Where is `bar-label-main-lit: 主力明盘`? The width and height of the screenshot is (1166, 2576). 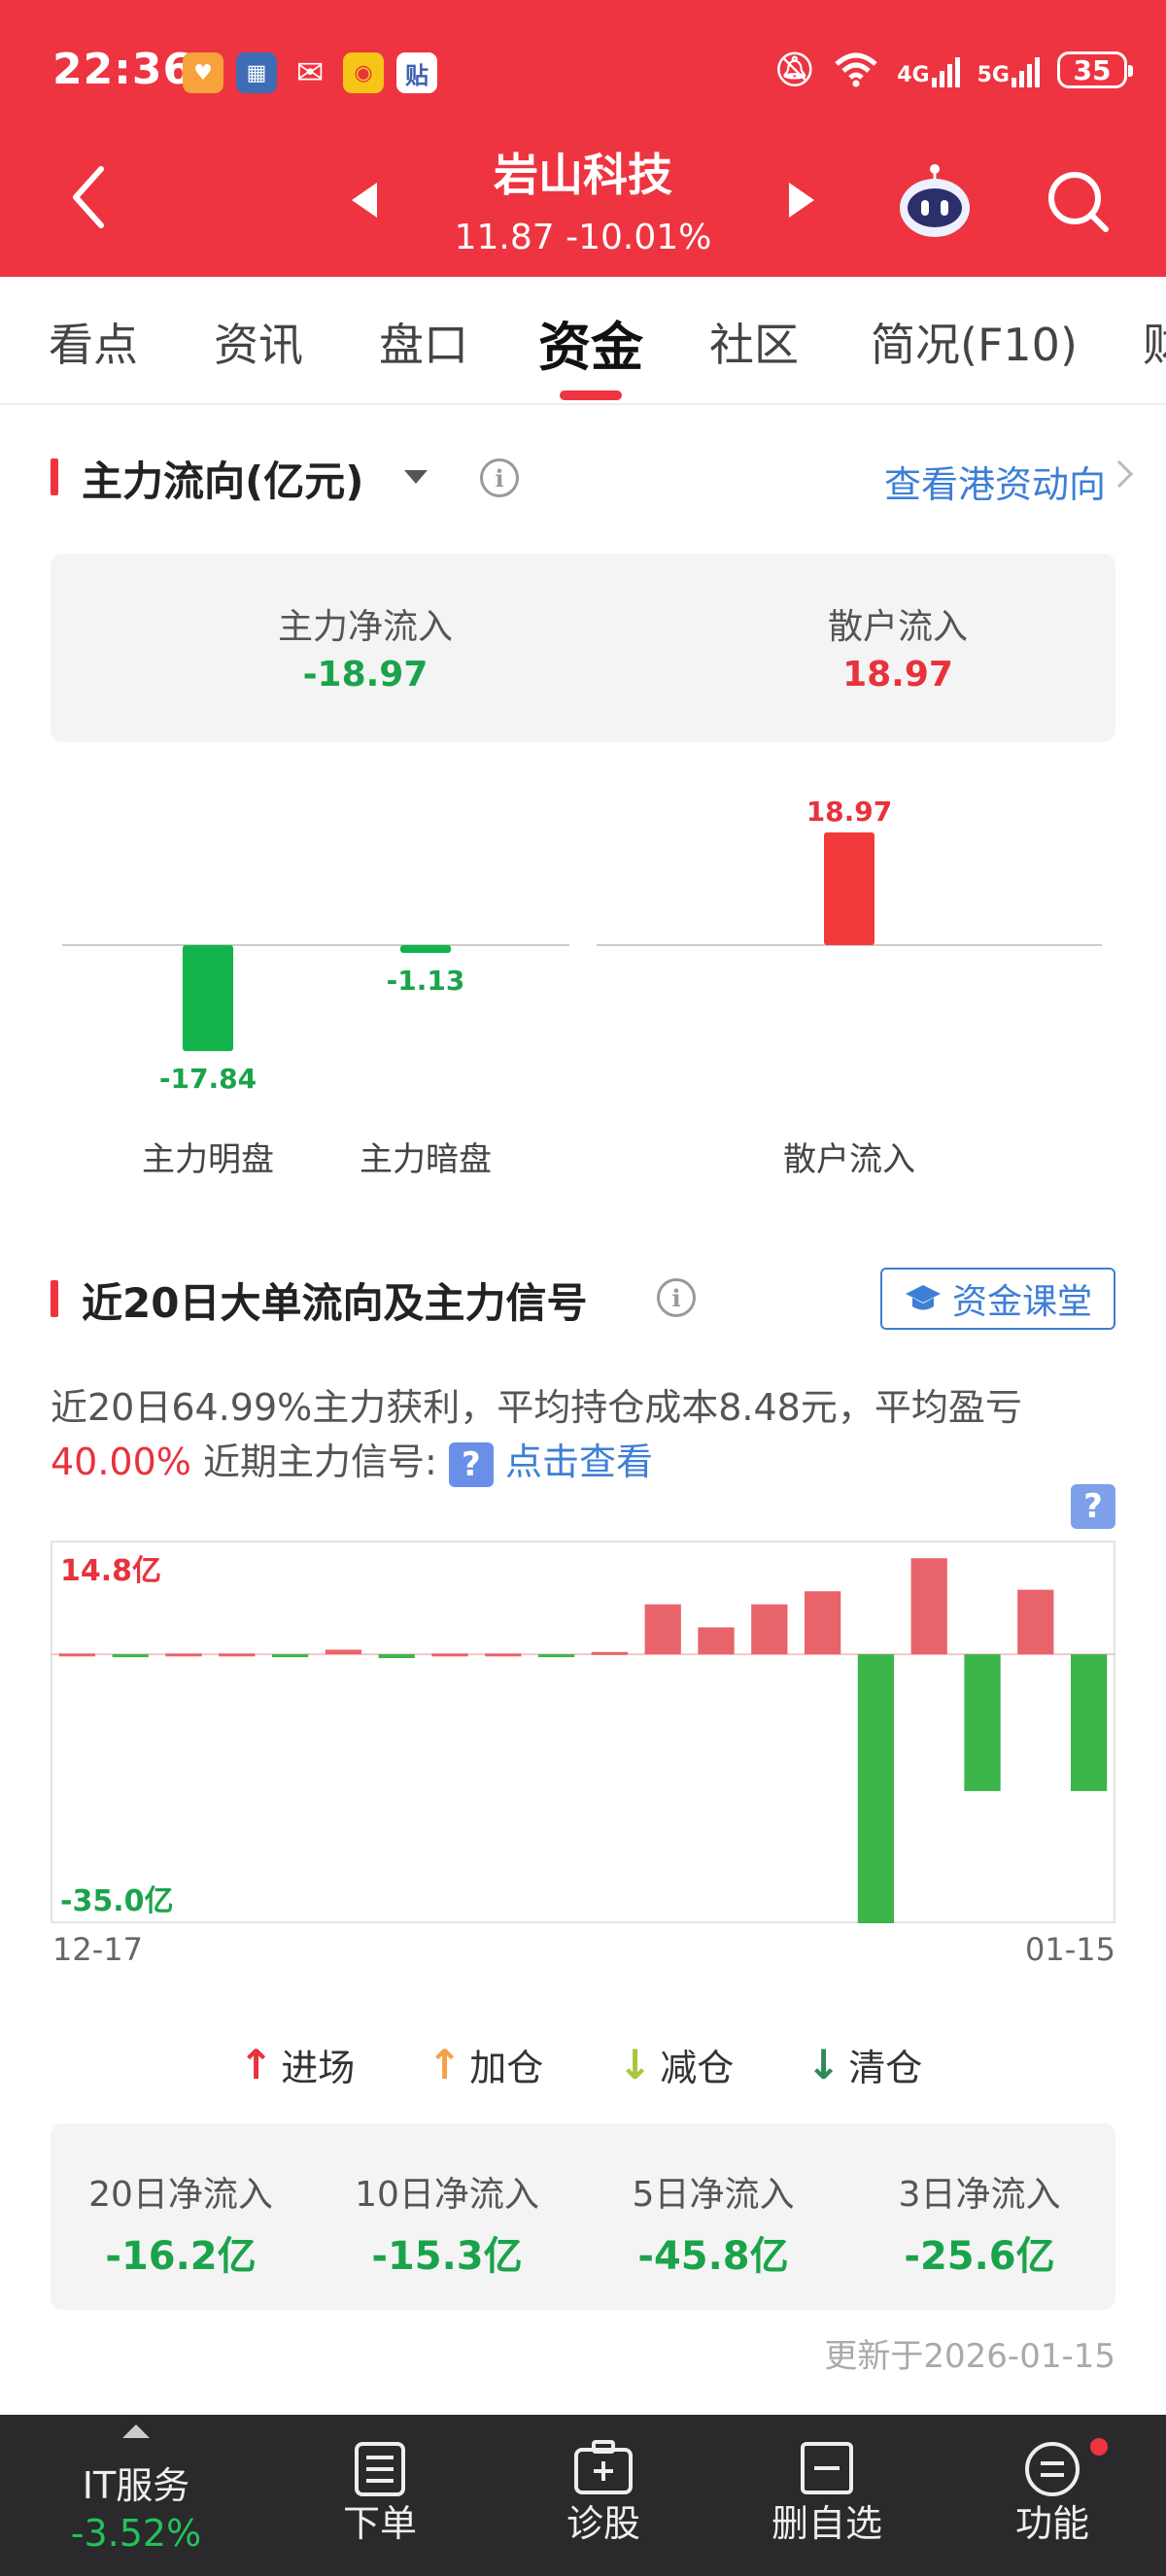 bar-label-main-lit: 主力明盘 is located at coordinates (208, 1159).